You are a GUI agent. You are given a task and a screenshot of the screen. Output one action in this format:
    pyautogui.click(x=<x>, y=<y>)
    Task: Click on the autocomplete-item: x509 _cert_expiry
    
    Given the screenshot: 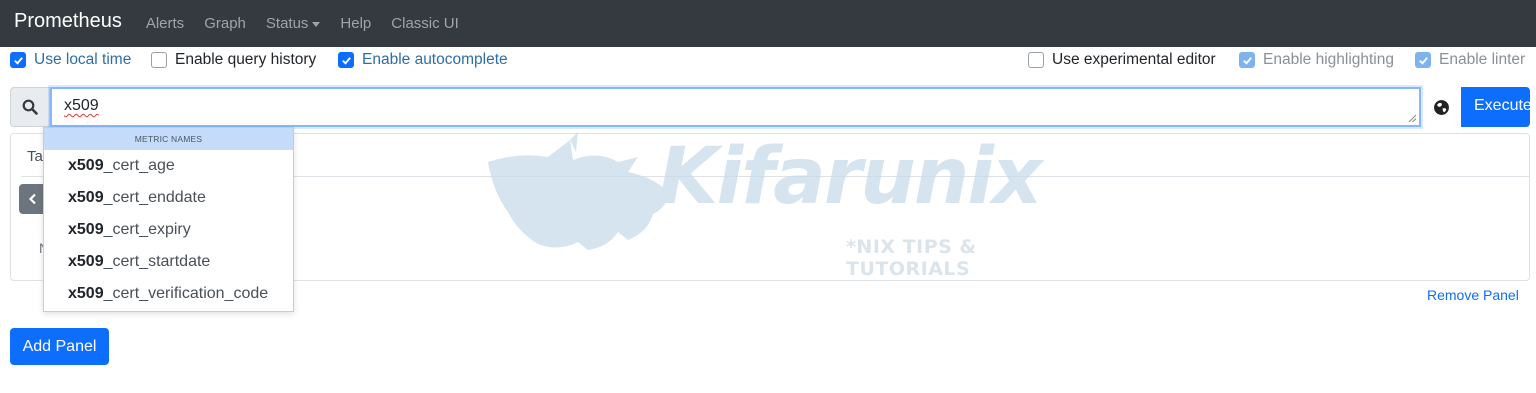 What is the action you would take?
    pyautogui.click(x=168, y=230)
    